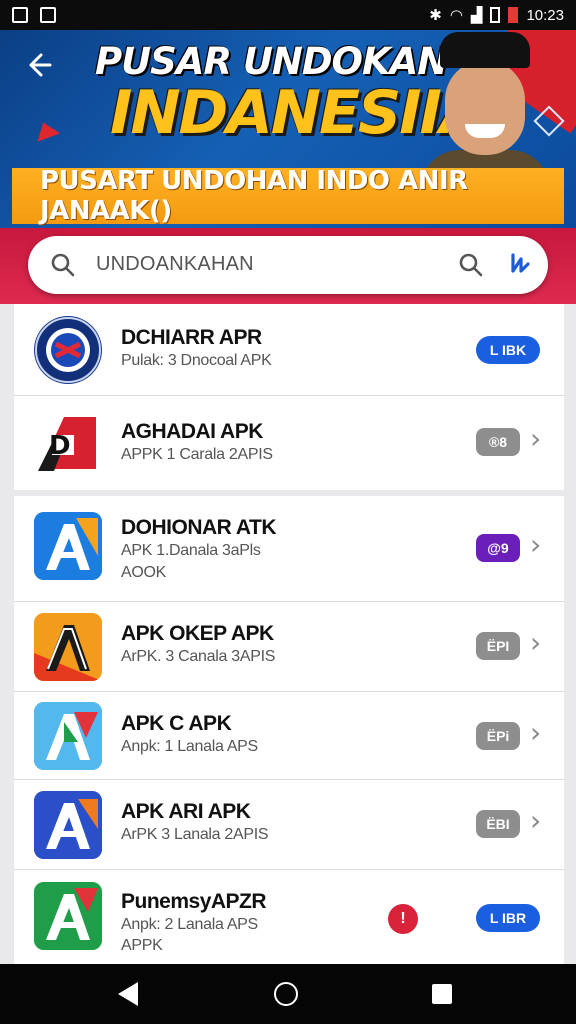 The image size is (576, 1024). Describe the element at coordinates (128, 994) in the screenshot. I see `nav-back-icon` at that location.